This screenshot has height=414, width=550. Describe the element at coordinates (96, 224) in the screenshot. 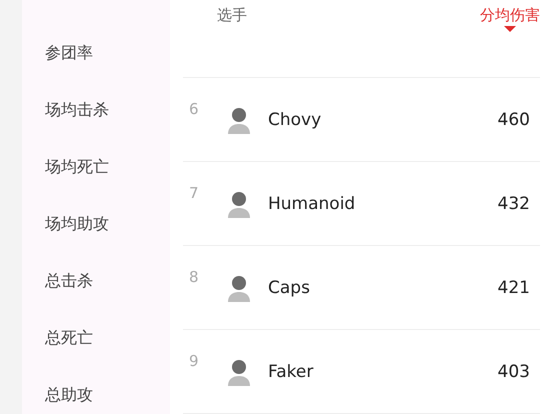

I see `stat-category-item: 场均助攻` at that location.